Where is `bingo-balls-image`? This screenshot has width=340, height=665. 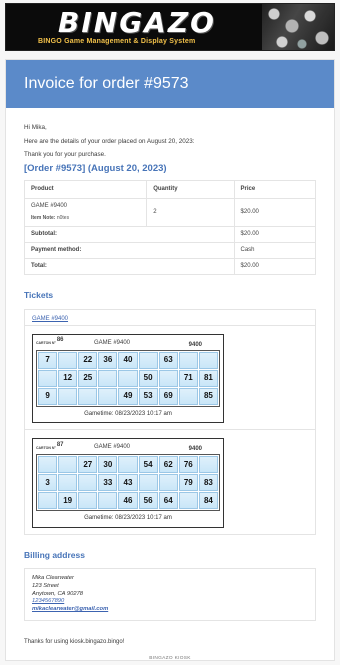 bingo-balls-image is located at coordinates (298, 27).